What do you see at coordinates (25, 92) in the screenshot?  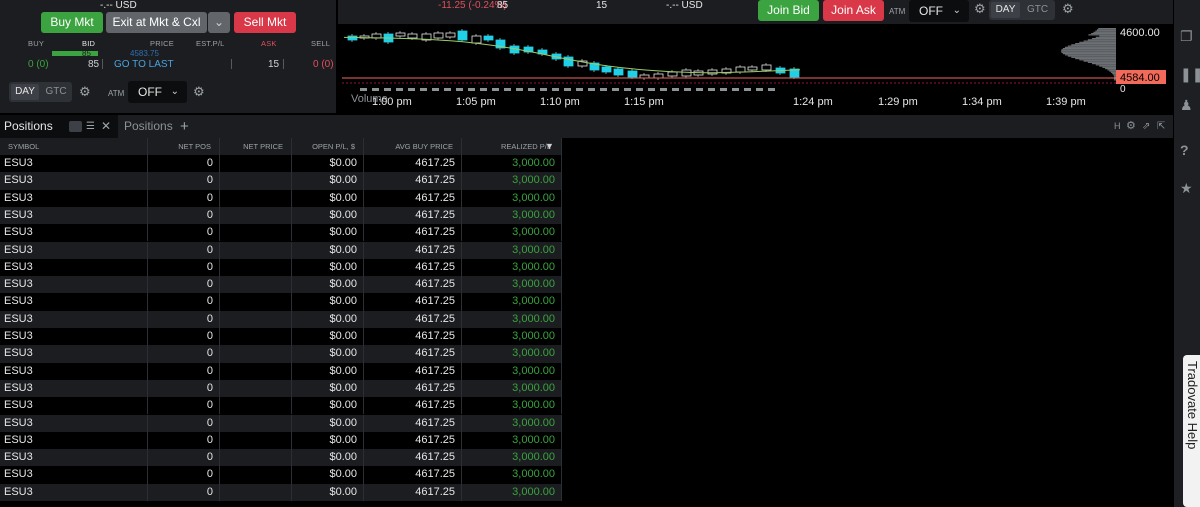 I see `tif-day-option: DAY` at bounding box center [25, 92].